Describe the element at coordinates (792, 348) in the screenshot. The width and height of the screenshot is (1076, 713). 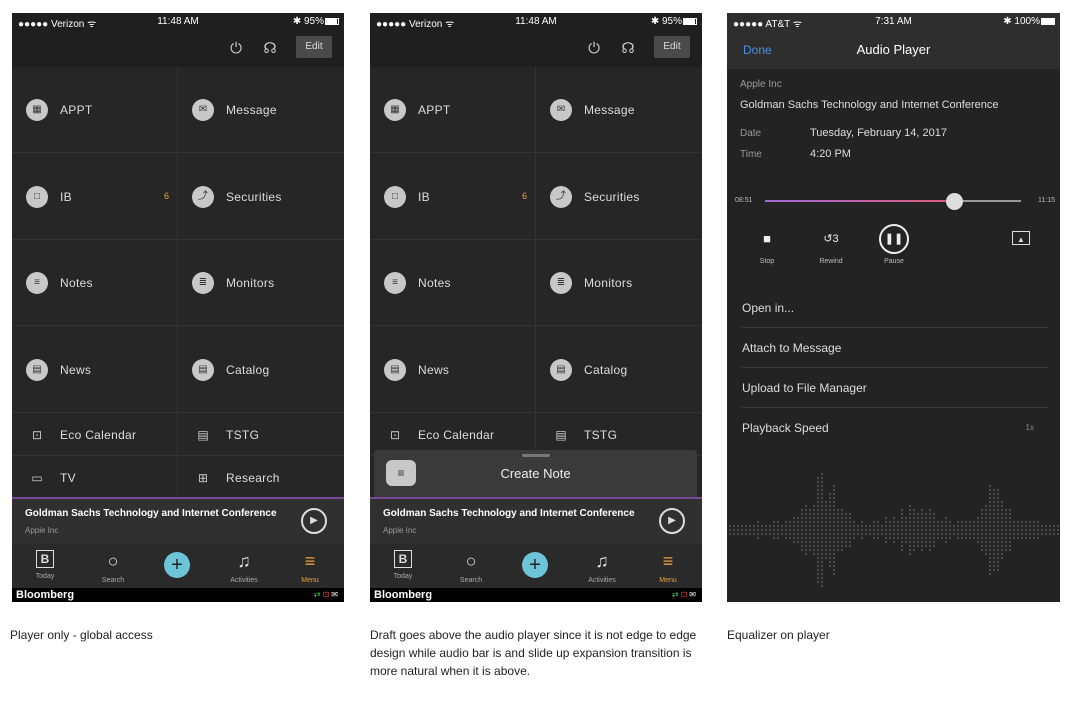
I see `option-label: Attach to Message` at that location.